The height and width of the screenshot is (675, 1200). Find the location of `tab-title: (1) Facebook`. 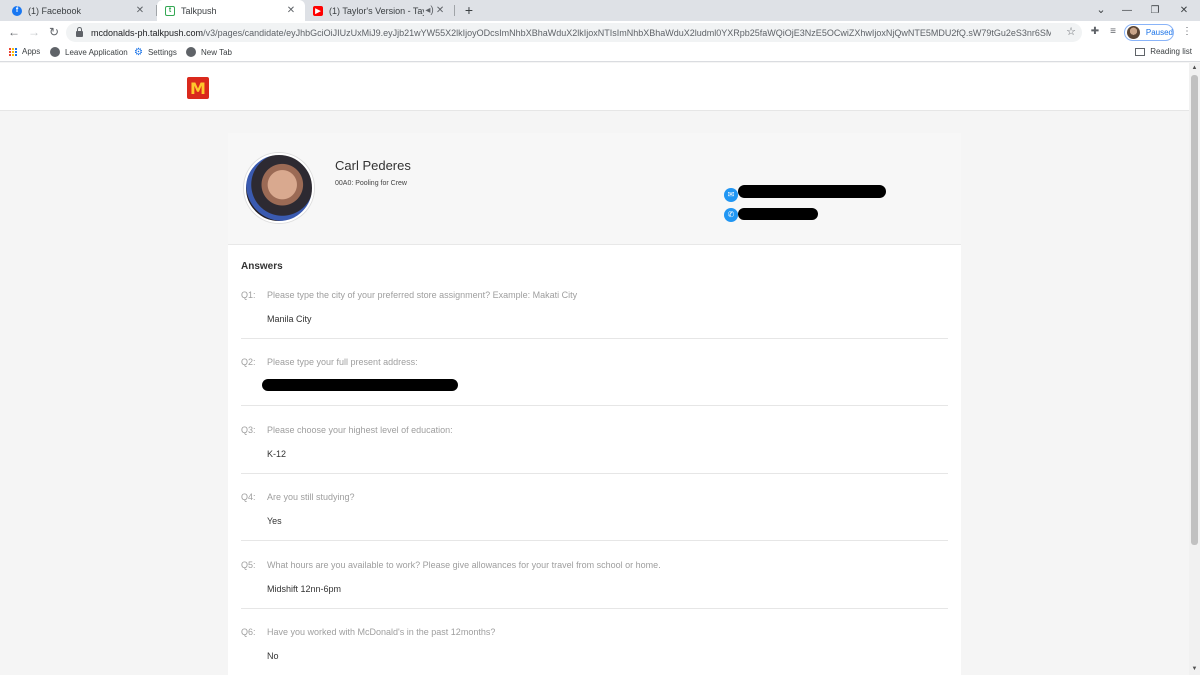

tab-title: (1) Facebook is located at coordinates (55, 10).